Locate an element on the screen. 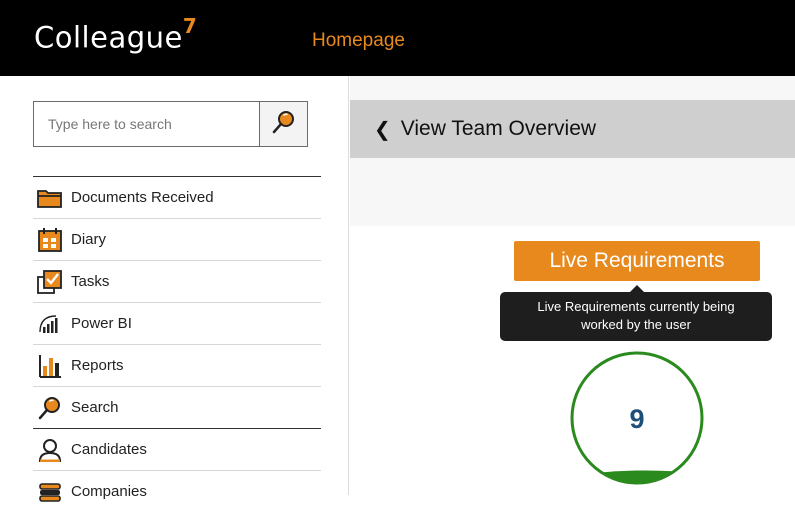 The image size is (795, 512). sidebar-item-label: Candidates is located at coordinates (109, 449).